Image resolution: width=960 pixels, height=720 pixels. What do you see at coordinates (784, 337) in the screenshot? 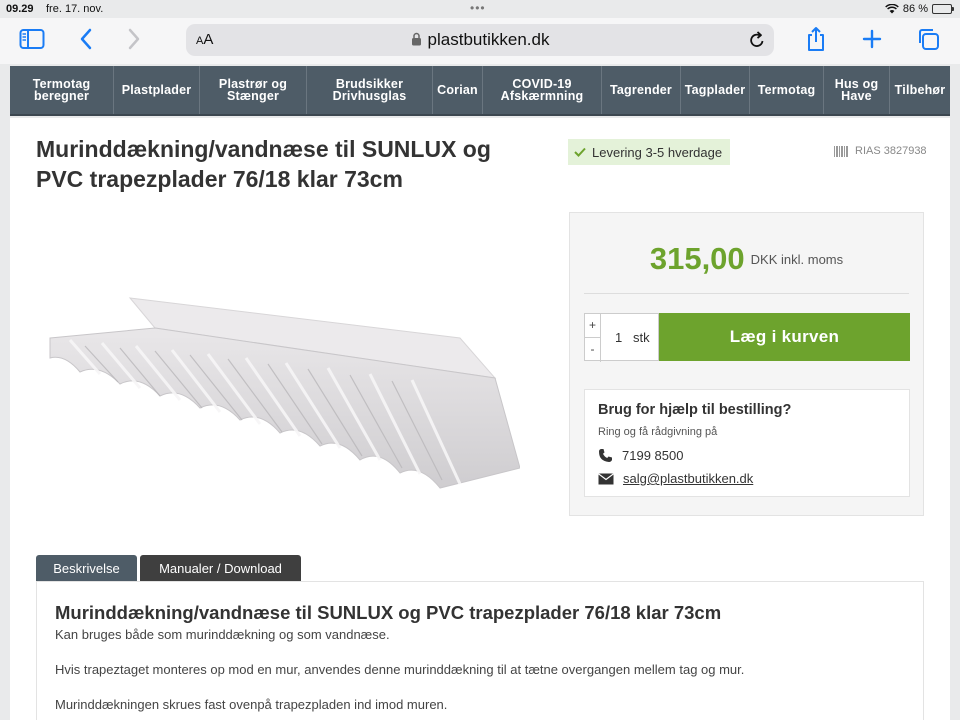
I see `add-to-cart-button: Læg i kurven` at bounding box center [784, 337].